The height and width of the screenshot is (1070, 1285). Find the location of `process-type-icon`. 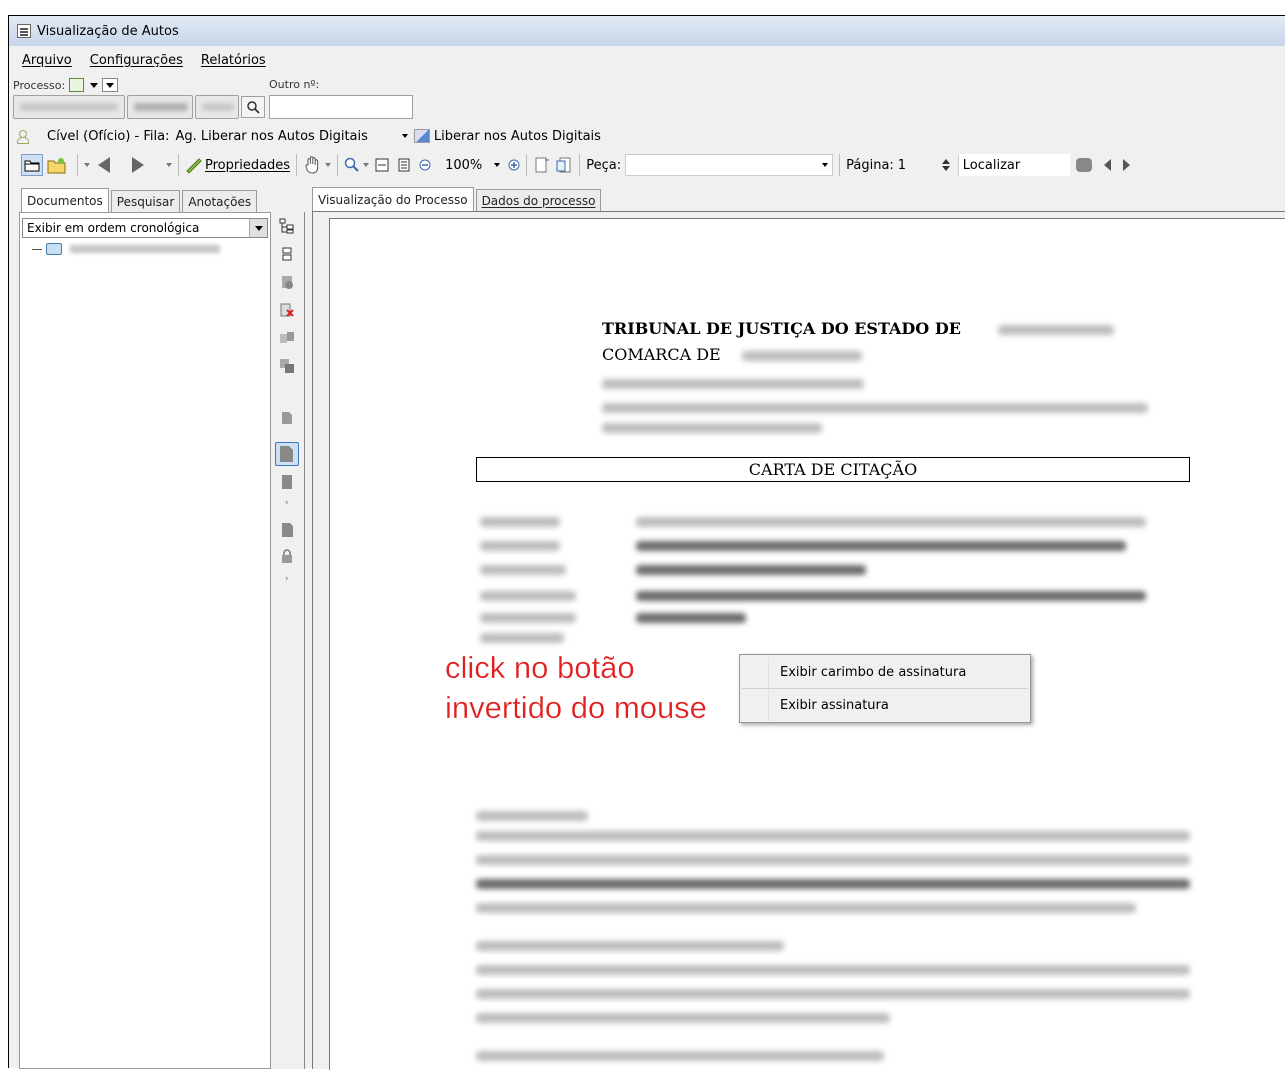

process-type-icon is located at coordinates (77, 85).